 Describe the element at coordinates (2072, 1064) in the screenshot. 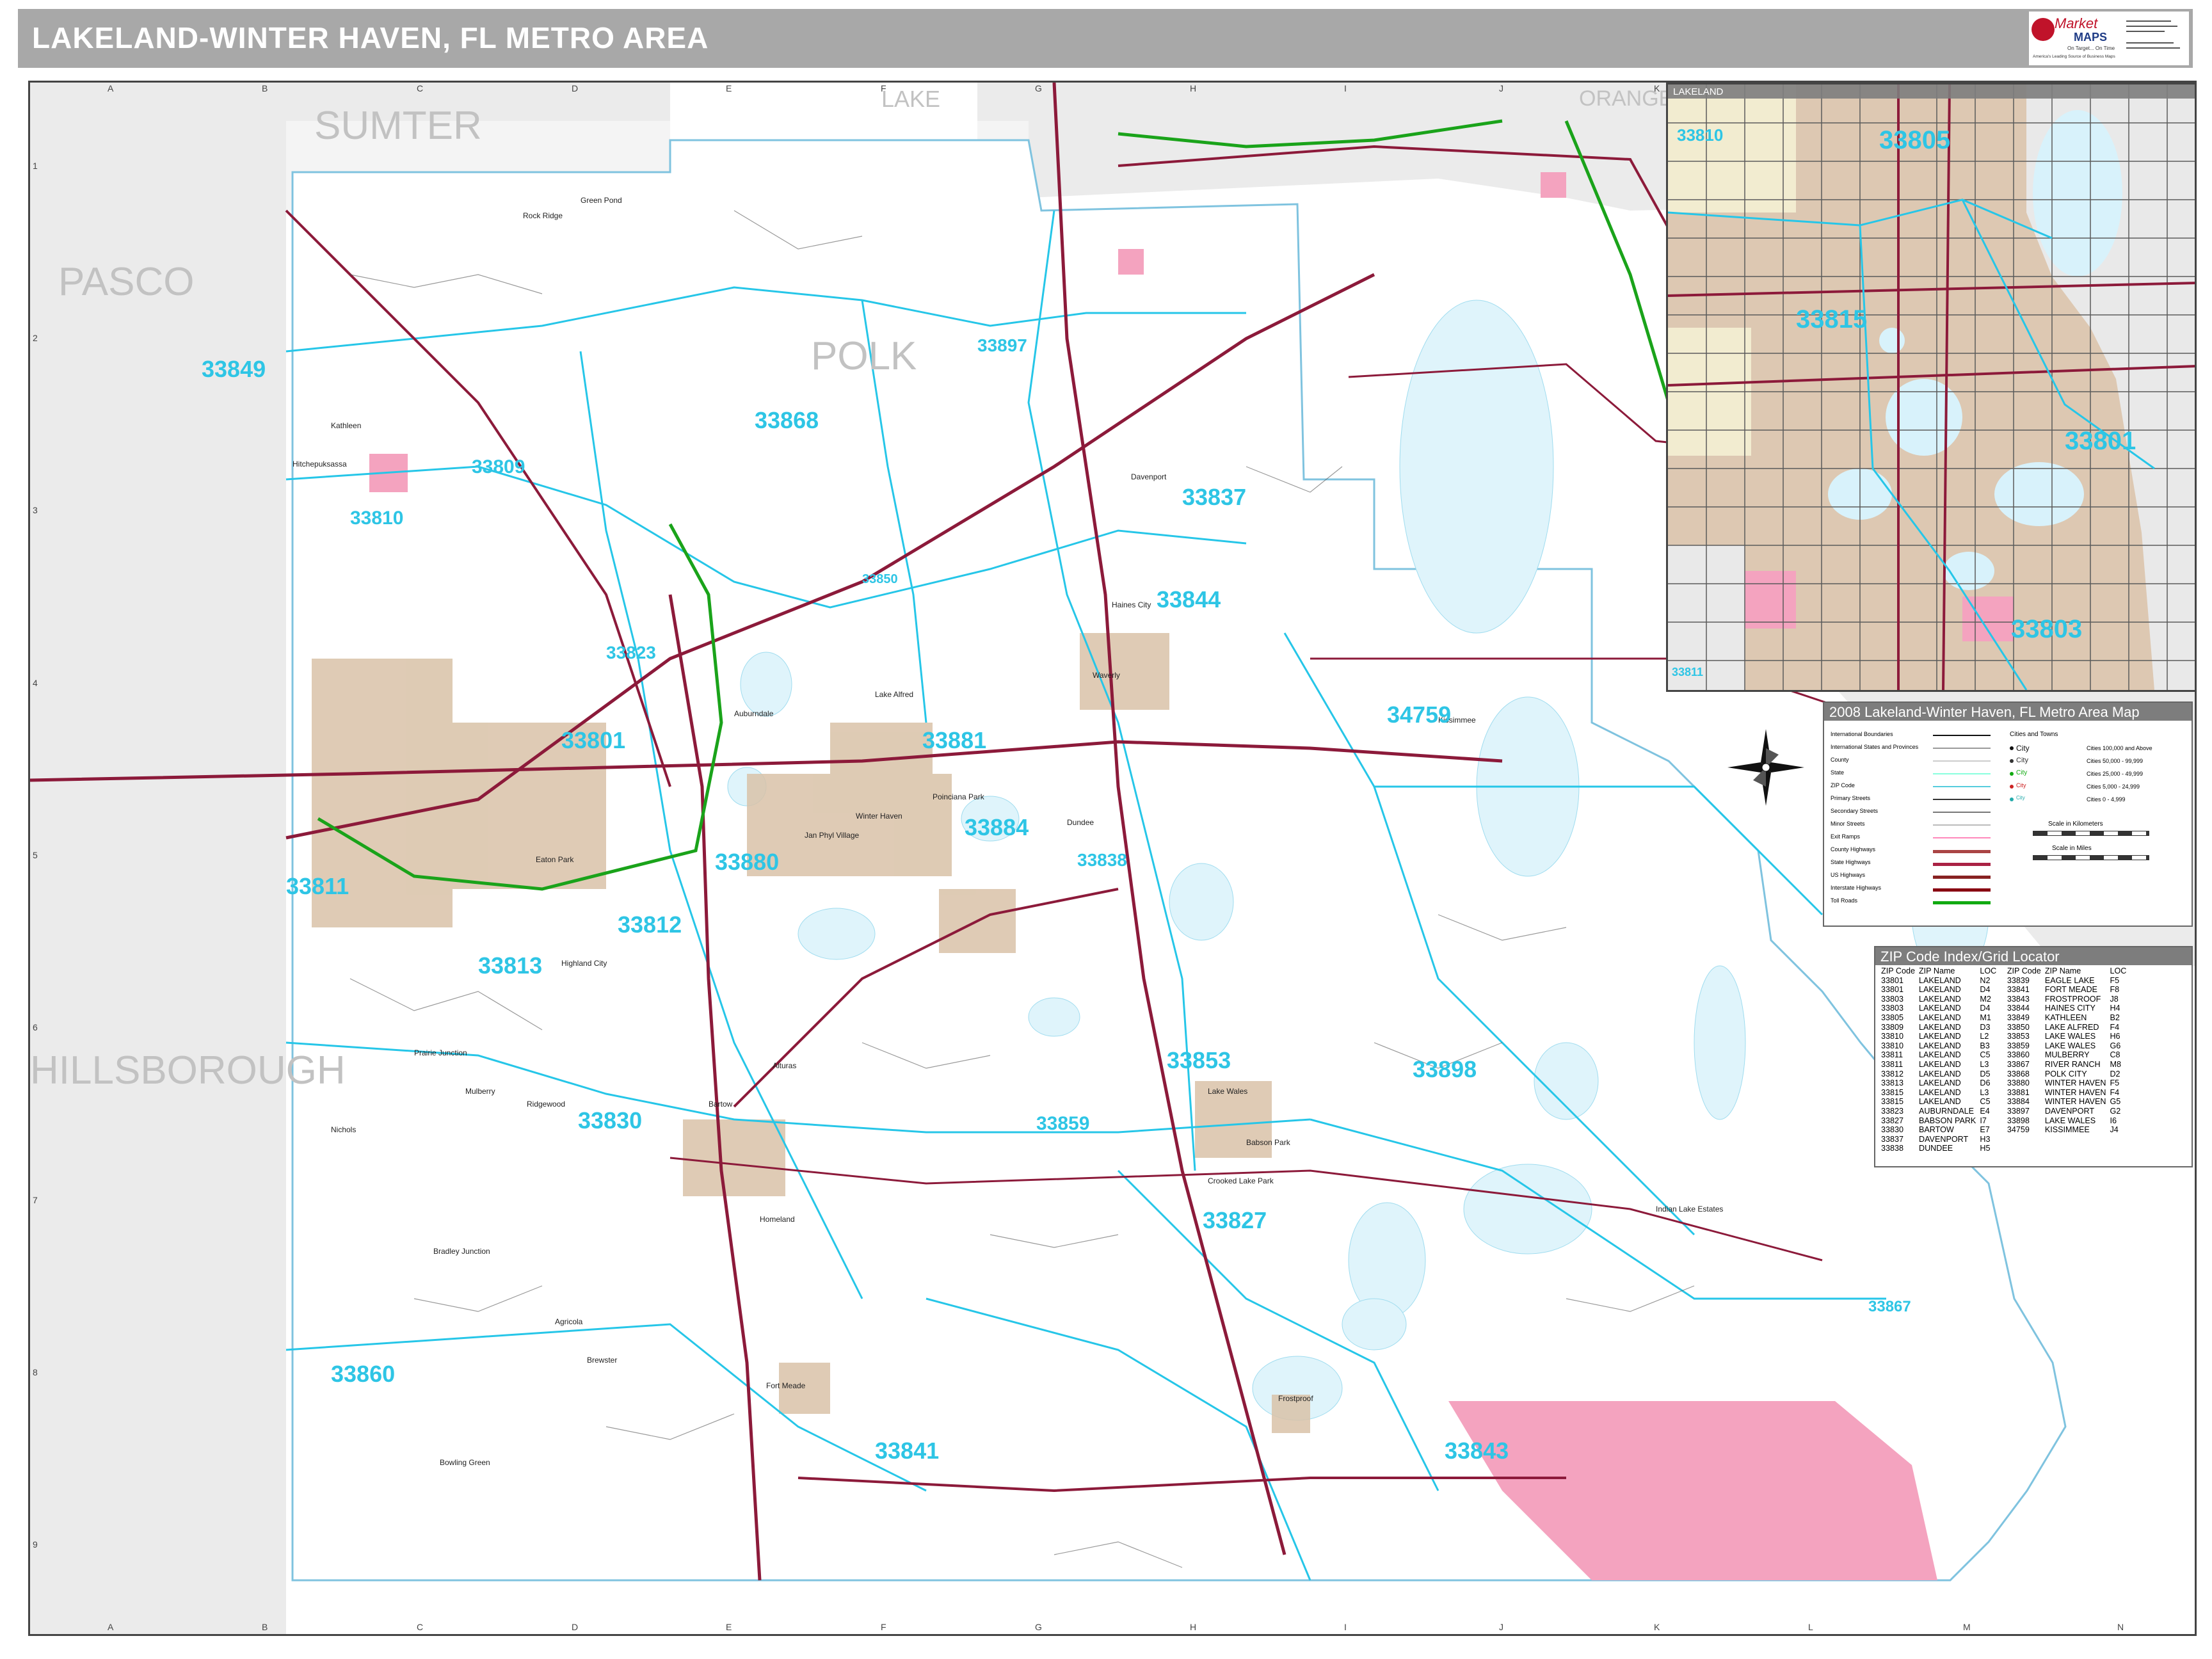

I see `zip-index-cell: RIVER RANCH` at that location.